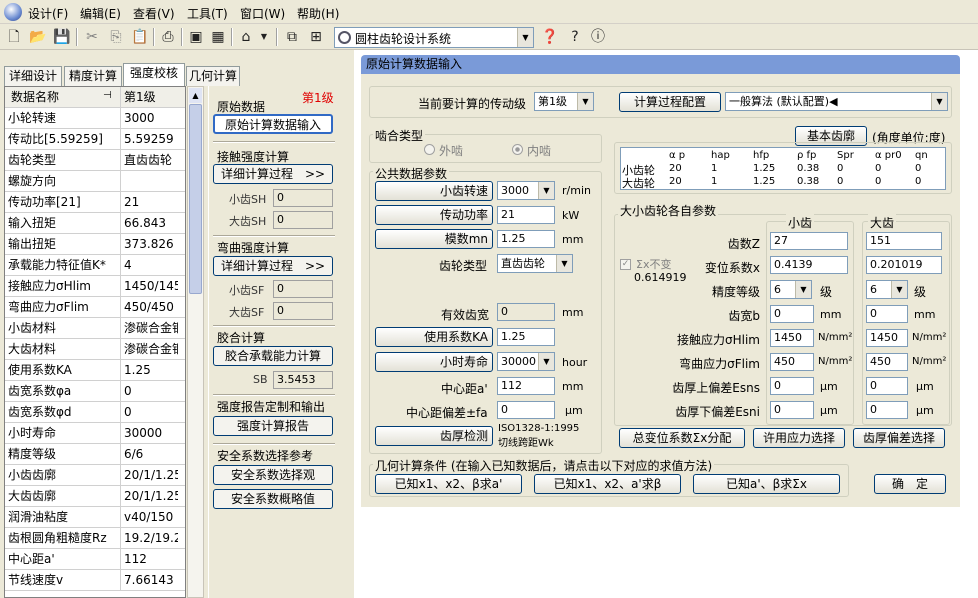 The width and height of the screenshot is (978, 598). Describe the element at coordinates (95, 286) in the screenshot. I see `table-row: 接触应力σHlim1450/1450` at that location.